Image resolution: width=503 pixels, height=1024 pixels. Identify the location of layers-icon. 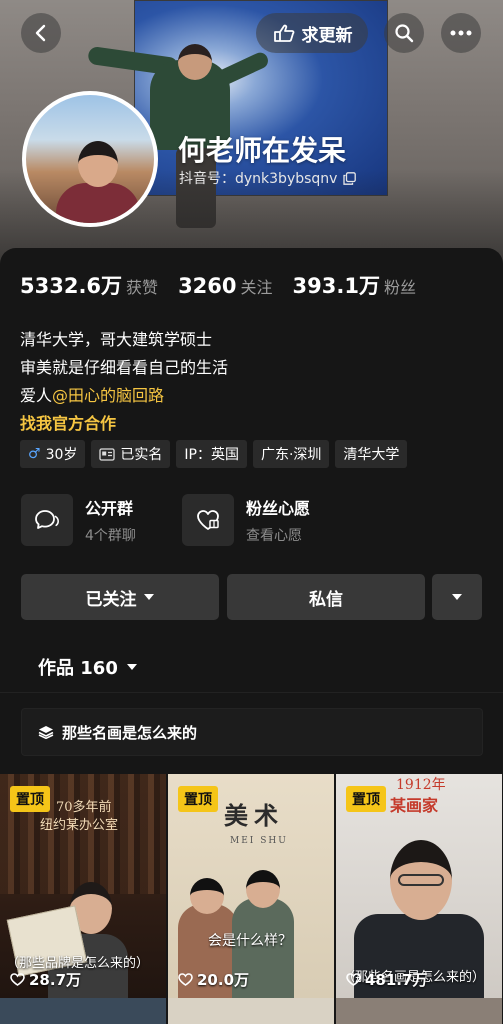
(46, 732).